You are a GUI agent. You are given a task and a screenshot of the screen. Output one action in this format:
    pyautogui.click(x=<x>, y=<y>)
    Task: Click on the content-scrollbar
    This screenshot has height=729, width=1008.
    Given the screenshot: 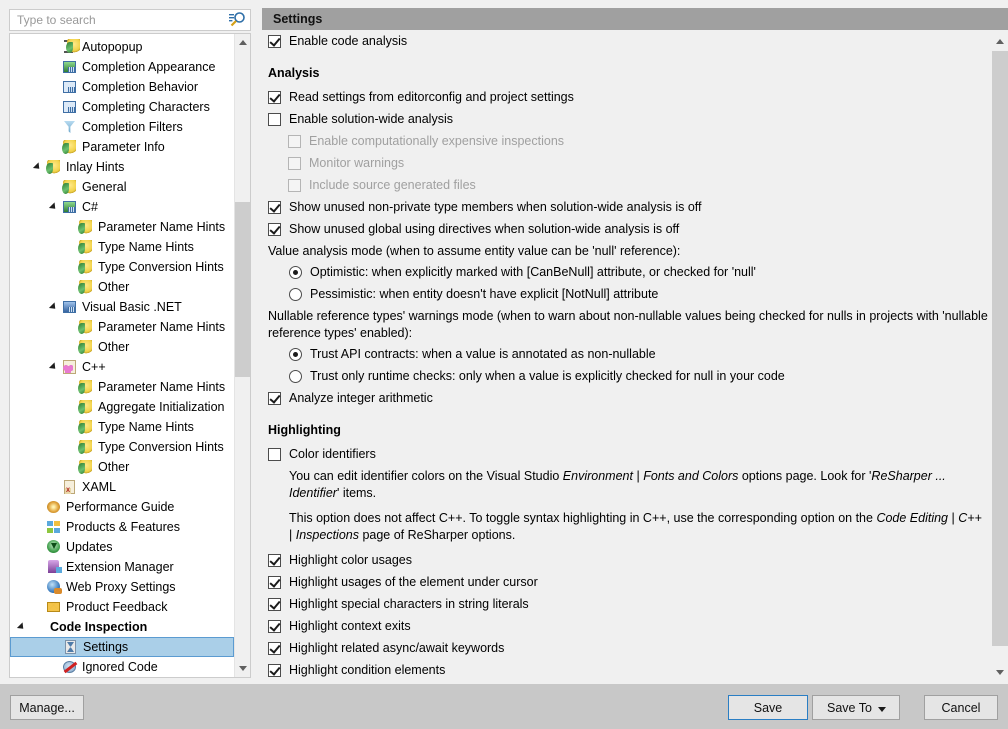 What is the action you would take?
    pyautogui.click(x=1000, y=357)
    